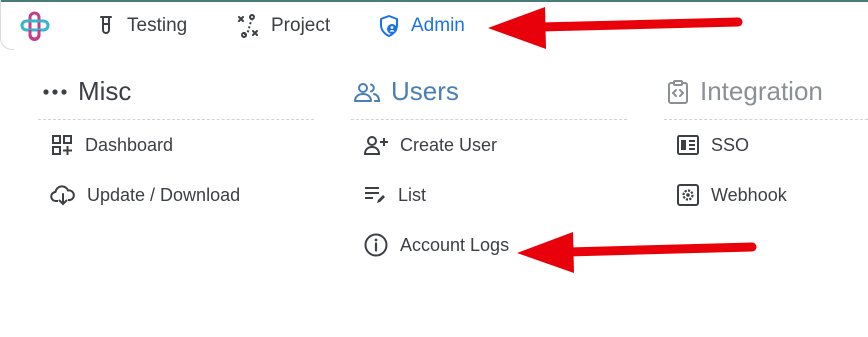 Image resolution: width=868 pixels, height=337 pixels. I want to click on user-plus-icon, so click(375, 145).